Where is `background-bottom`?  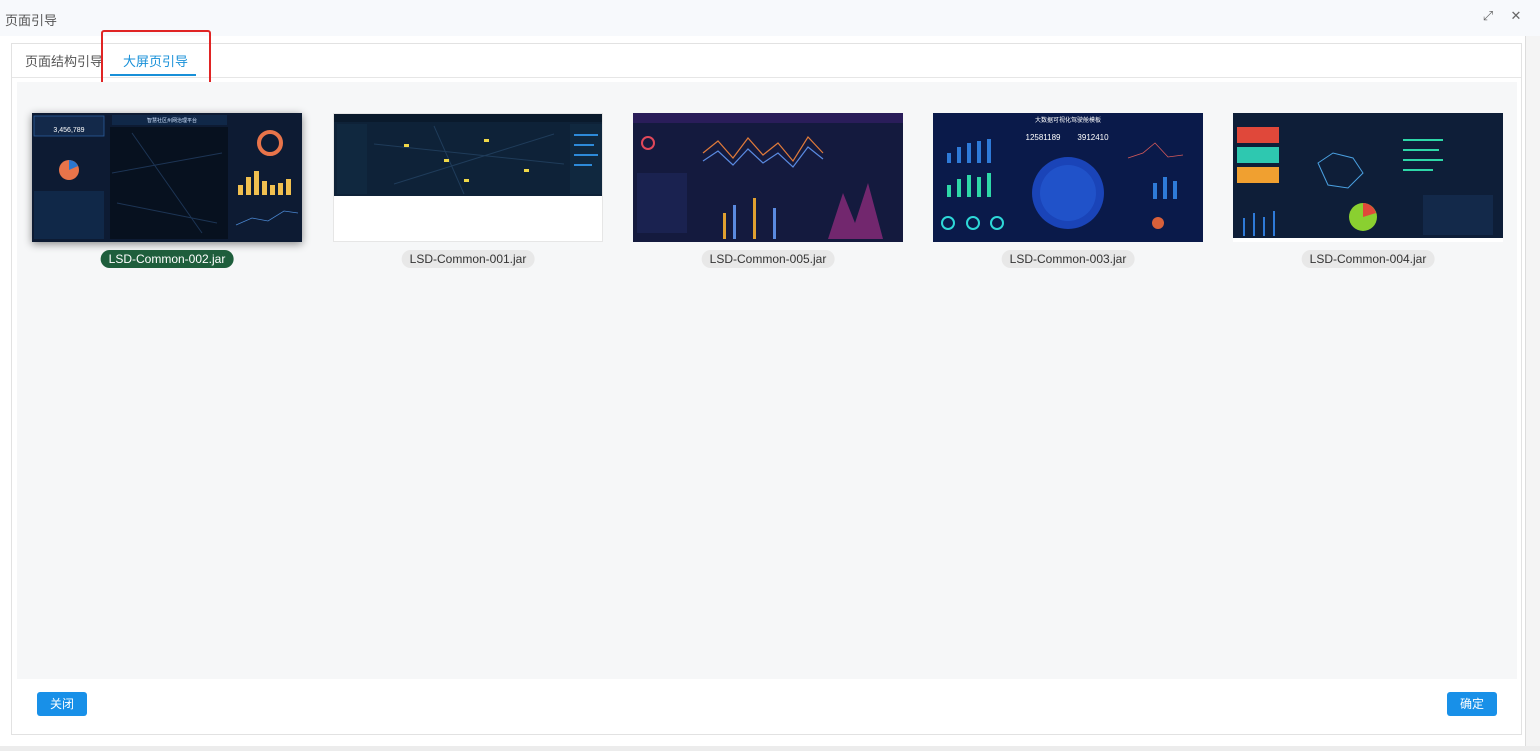 background-bottom is located at coordinates (770, 748).